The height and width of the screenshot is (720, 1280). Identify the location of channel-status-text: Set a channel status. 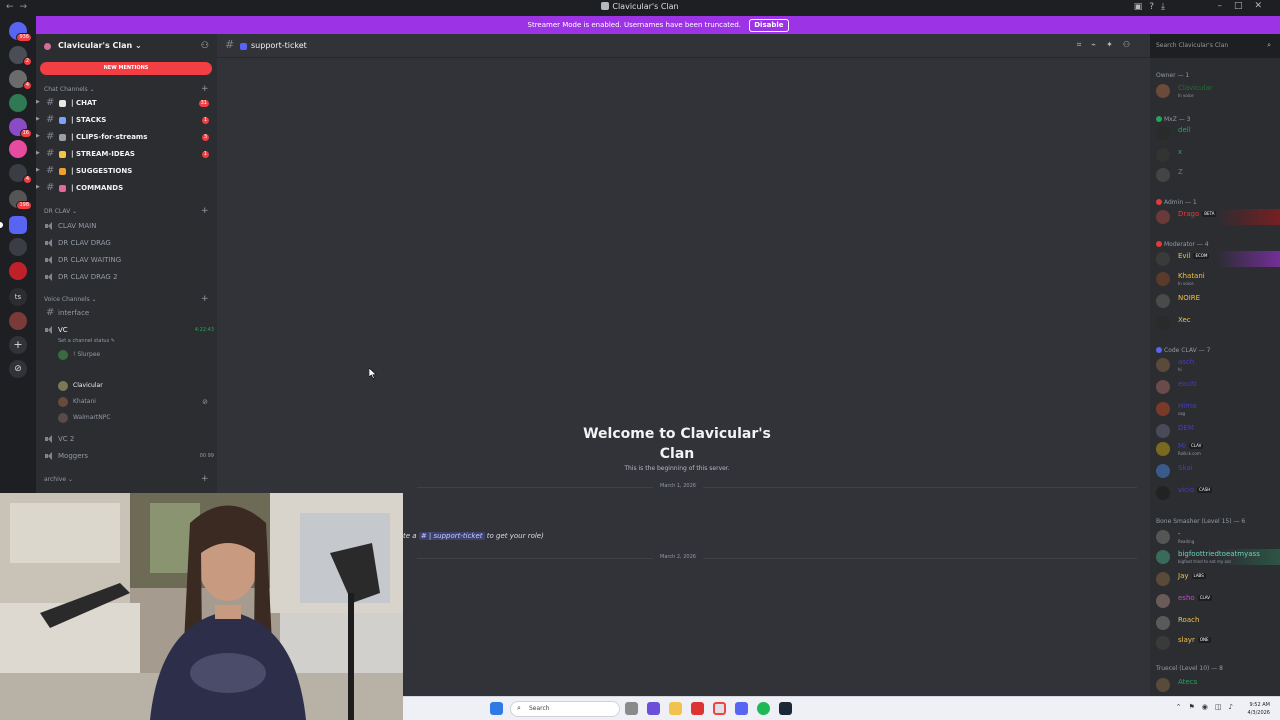
(84, 341).